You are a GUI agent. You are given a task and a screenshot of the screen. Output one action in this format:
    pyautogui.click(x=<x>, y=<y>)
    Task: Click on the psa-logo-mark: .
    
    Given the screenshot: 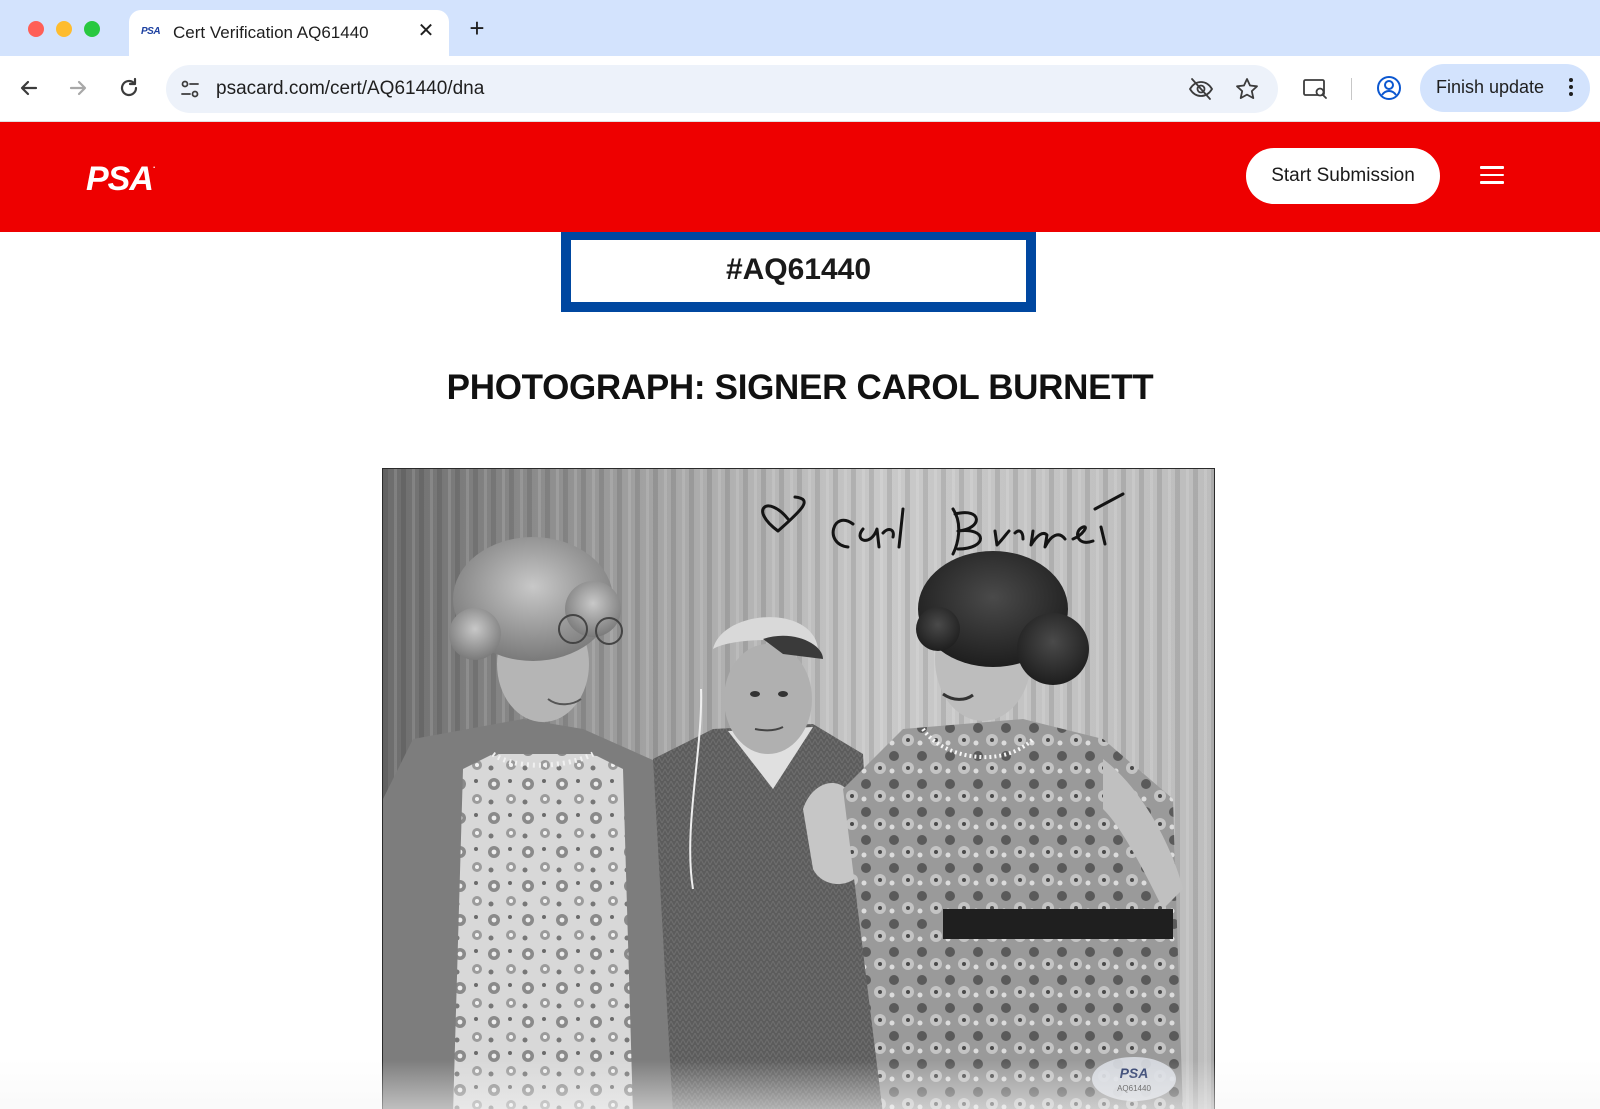 What is the action you would take?
    pyautogui.click(x=154, y=165)
    